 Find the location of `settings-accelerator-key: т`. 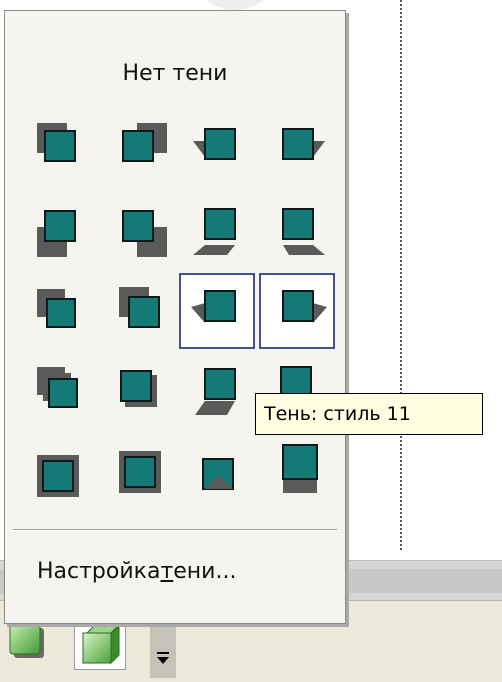

settings-accelerator-key: т is located at coordinates (167, 571).